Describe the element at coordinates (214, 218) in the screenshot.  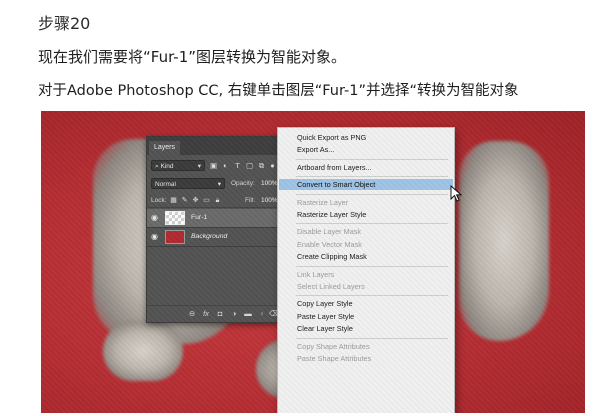
I see `layer-row-fur-1: ◉ Fur-1` at that location.